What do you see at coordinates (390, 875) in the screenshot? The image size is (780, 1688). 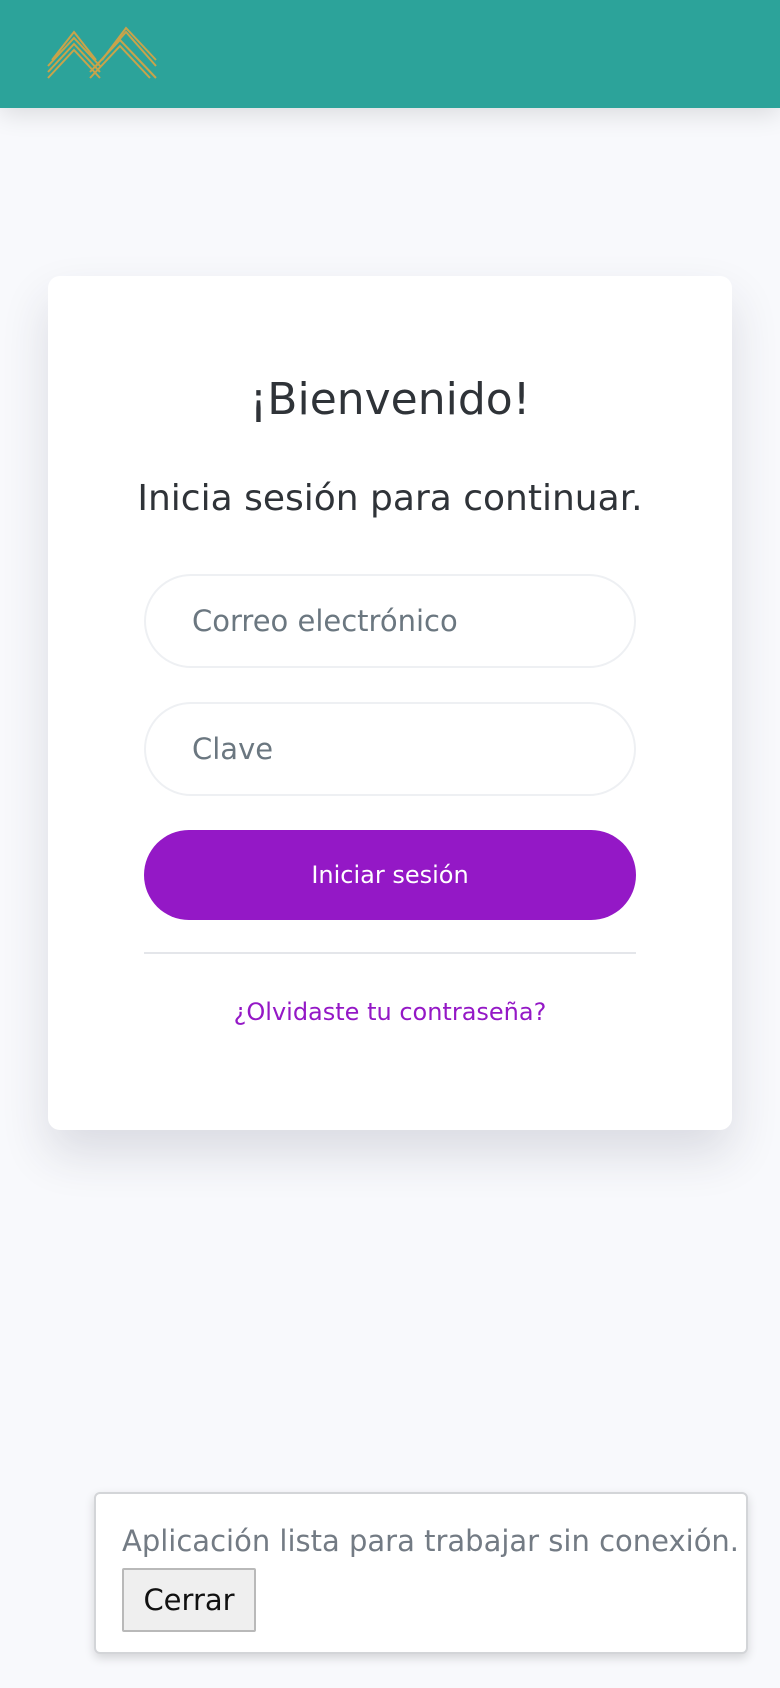 I see `login-button: Iniciar sesión` at bounding box center [390, 875].